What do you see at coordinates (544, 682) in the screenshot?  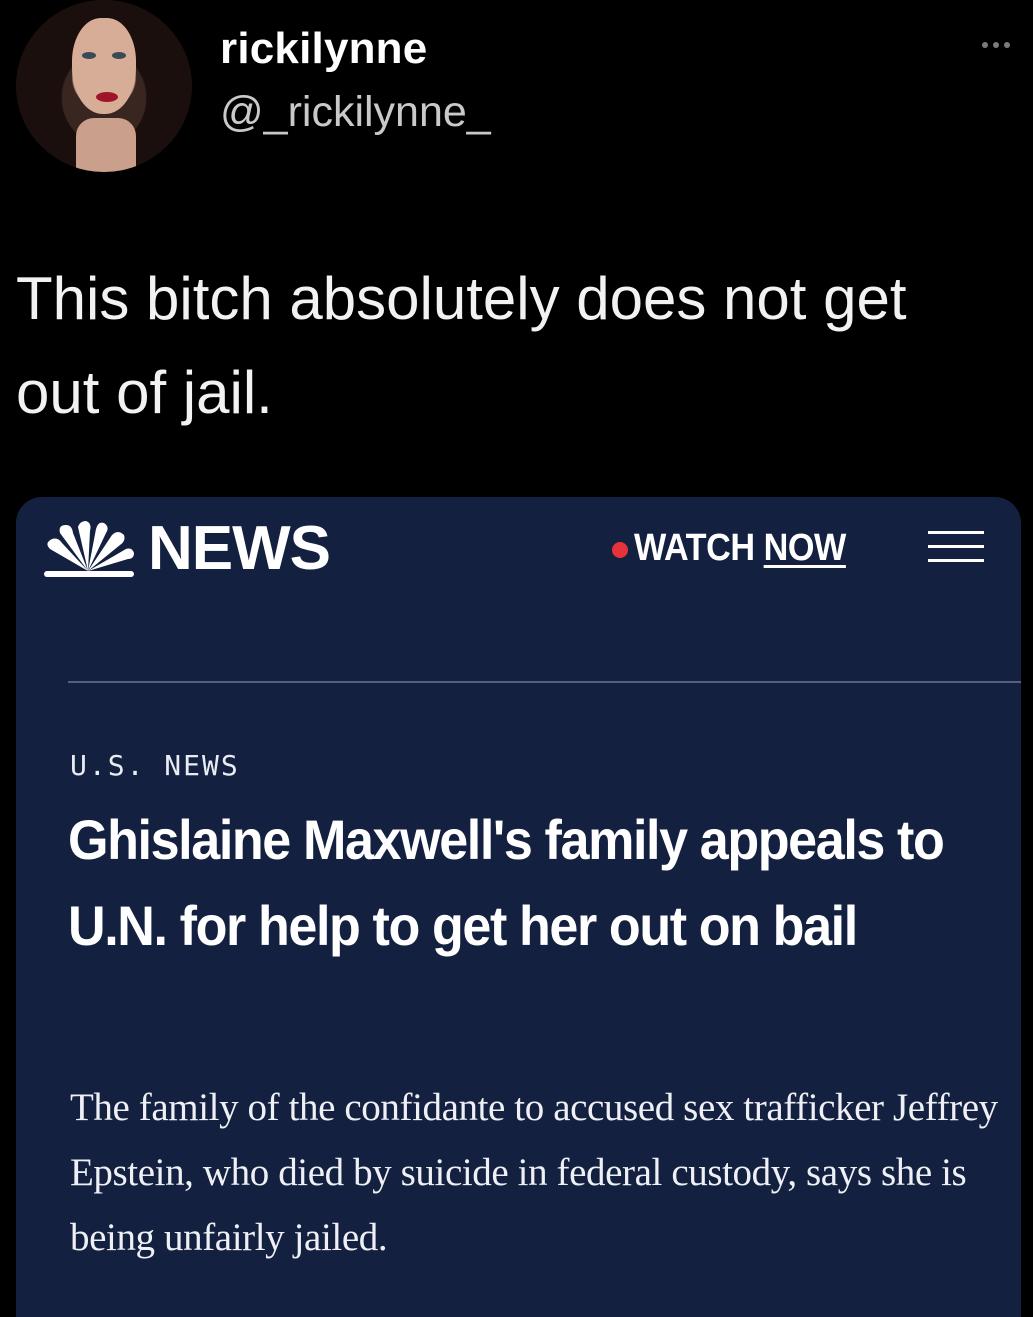 I see `divider` at bounding box center [544, 682].